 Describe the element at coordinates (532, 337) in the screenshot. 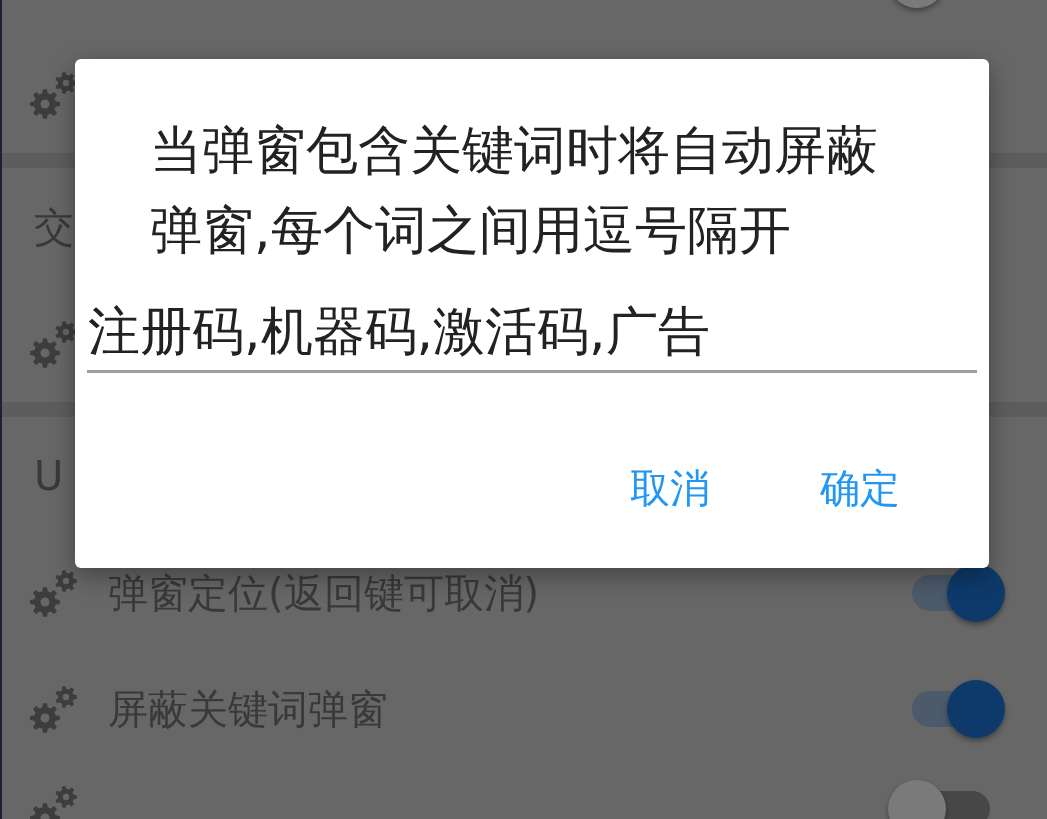

I see `input-field: 注册码,机器码,激活码,广告` at that location.